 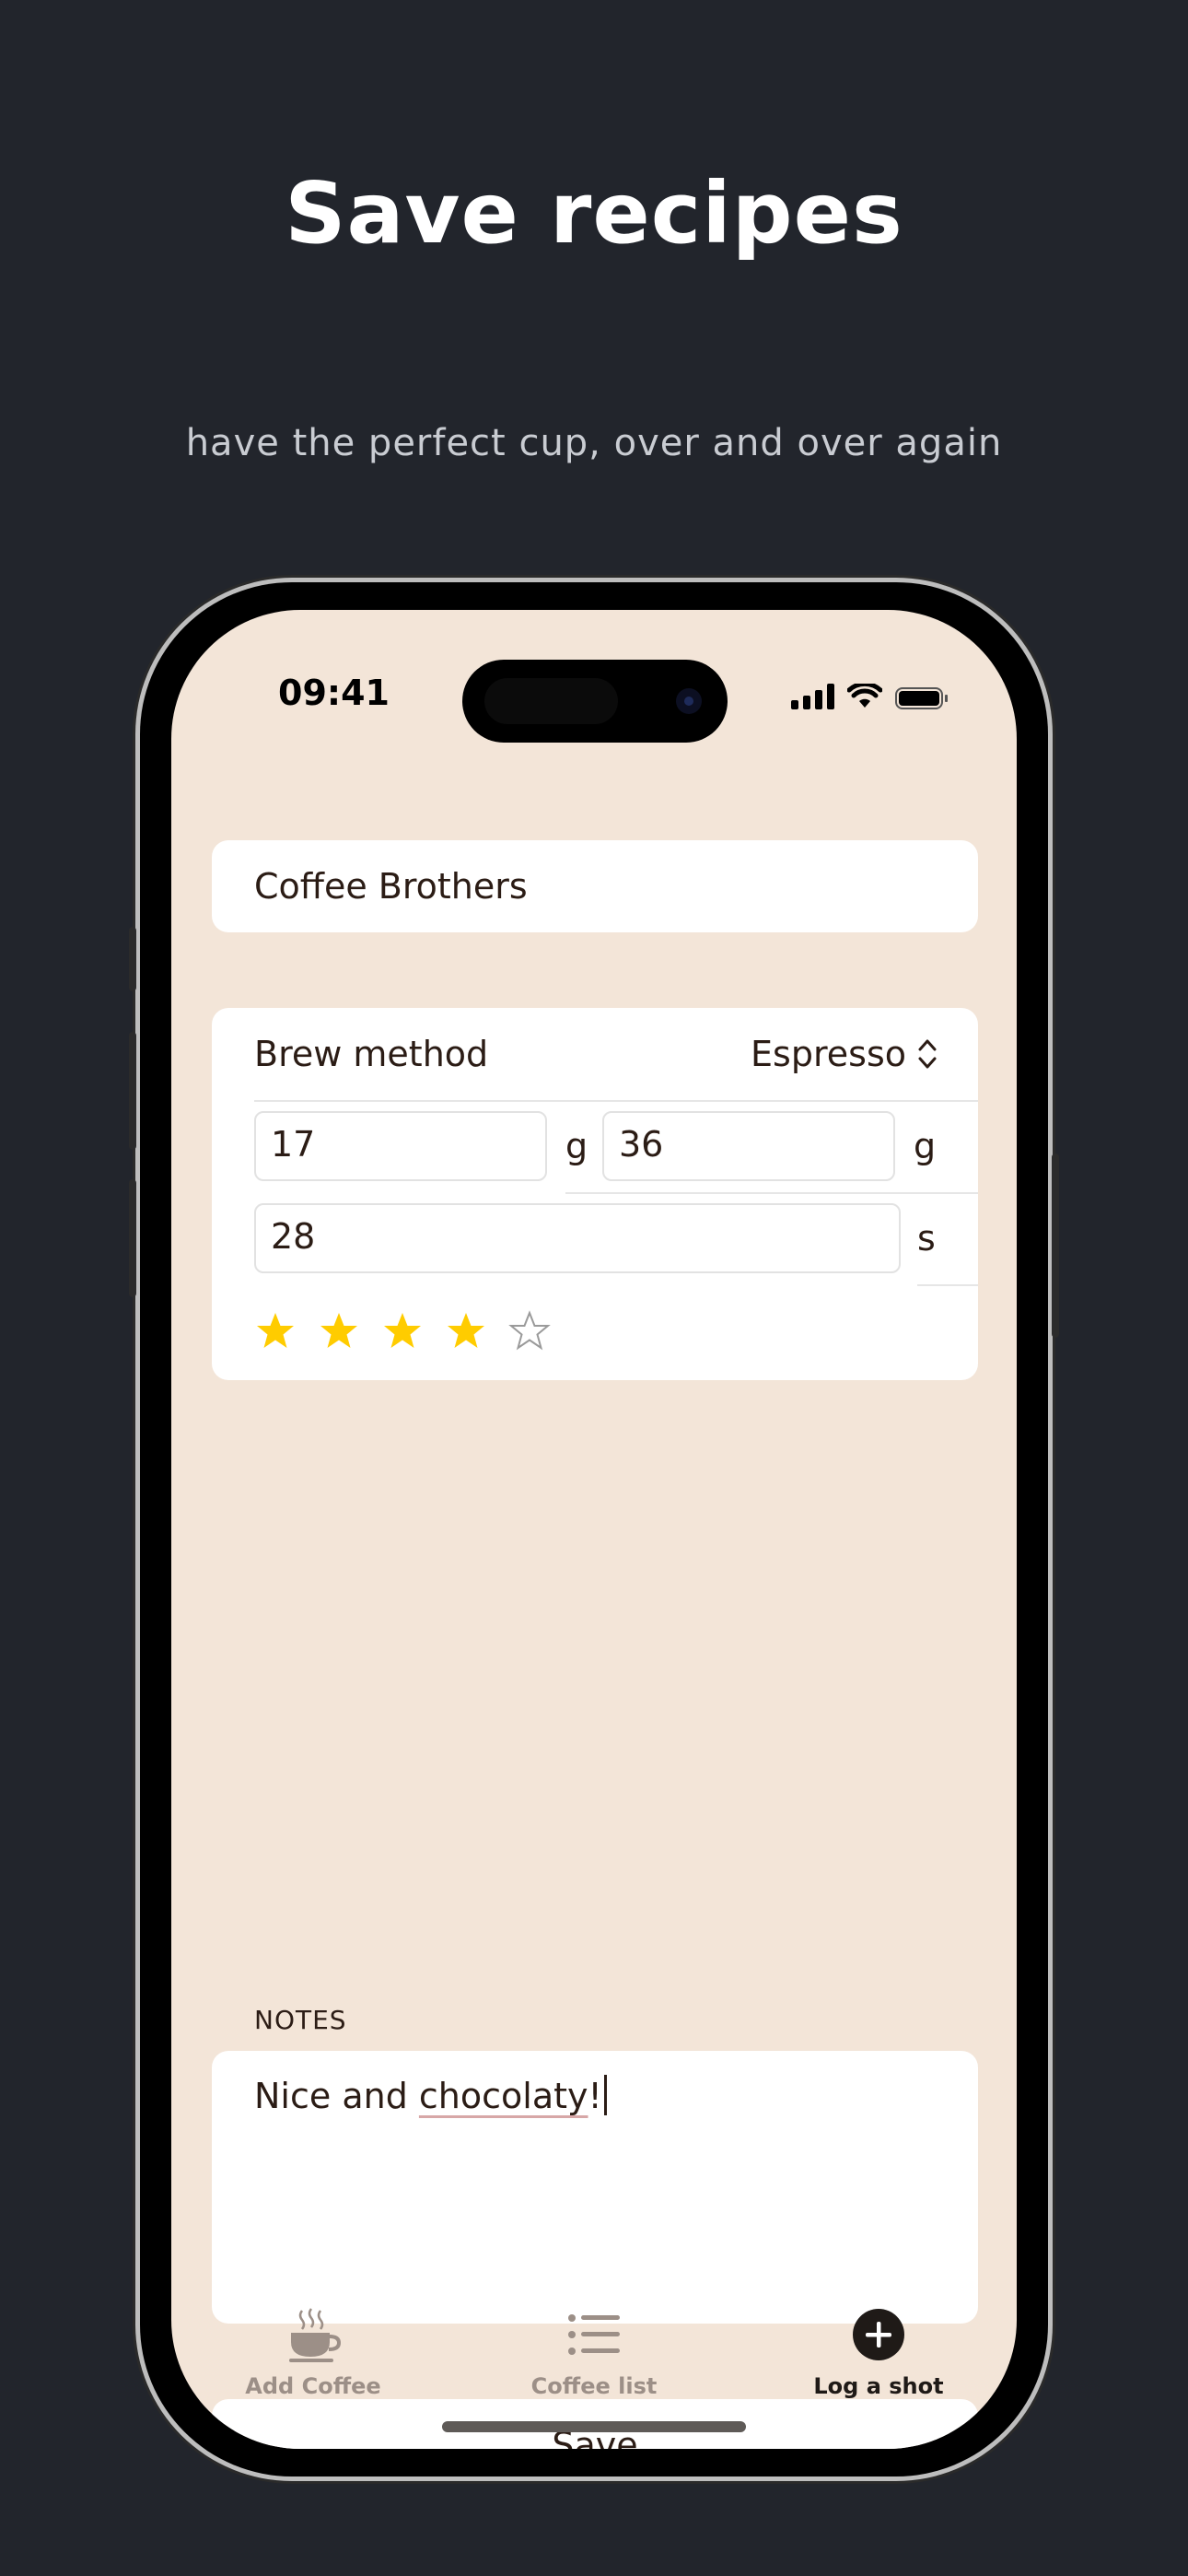 I want to click on home-indicator, so click(x=594, y=2426).